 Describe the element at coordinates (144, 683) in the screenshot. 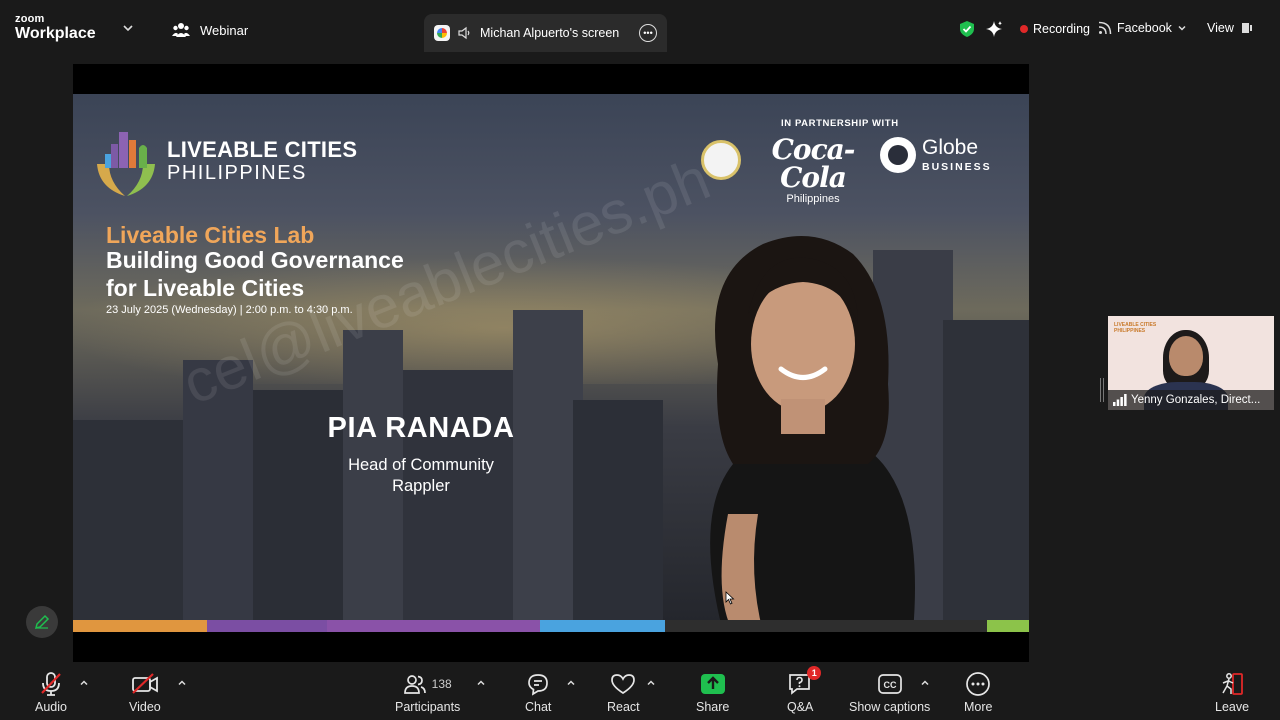

I see `video-camera-off-icon` at that location.